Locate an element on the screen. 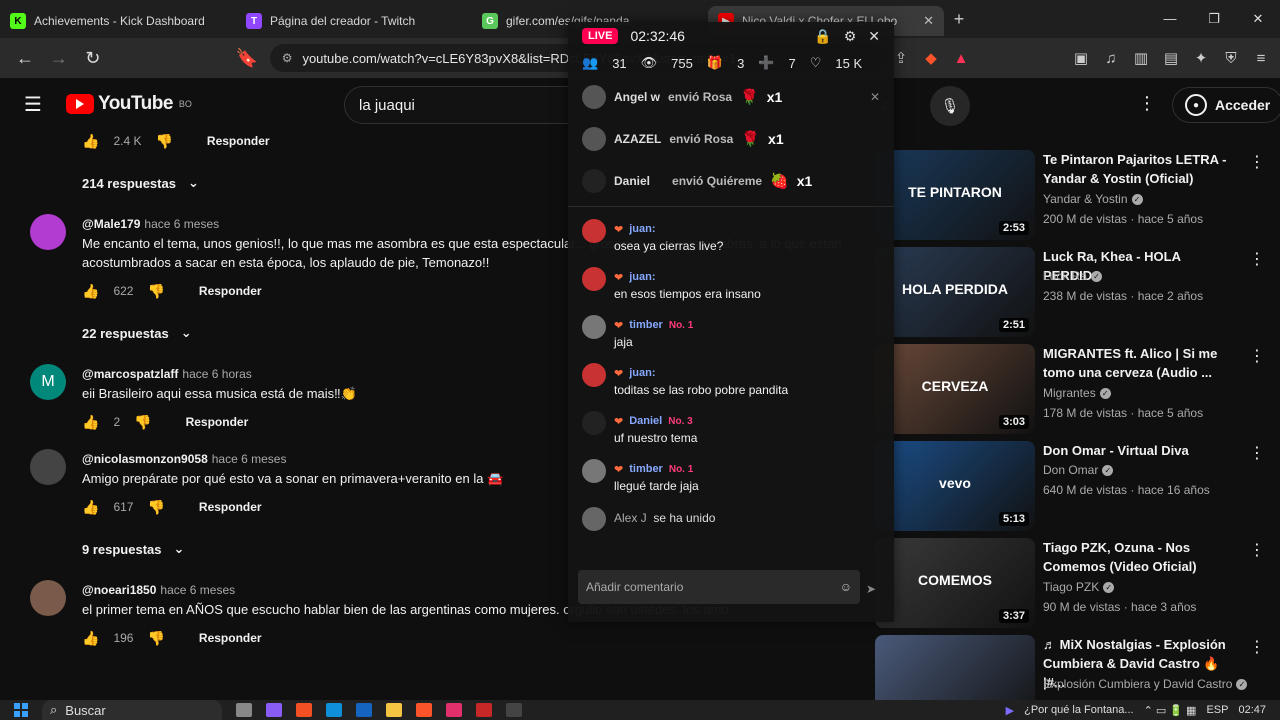  video-thumbnail: vevo 5:13 is located at coordinates (955, 486).